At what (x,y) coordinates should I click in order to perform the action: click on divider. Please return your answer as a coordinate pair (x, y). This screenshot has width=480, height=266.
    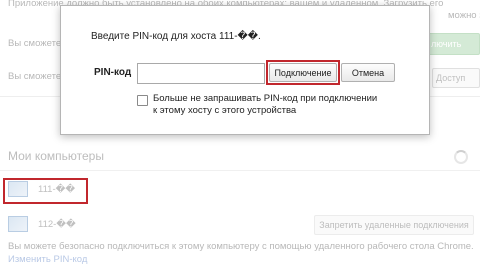
    Looking at the image, I should click on (240, 170).